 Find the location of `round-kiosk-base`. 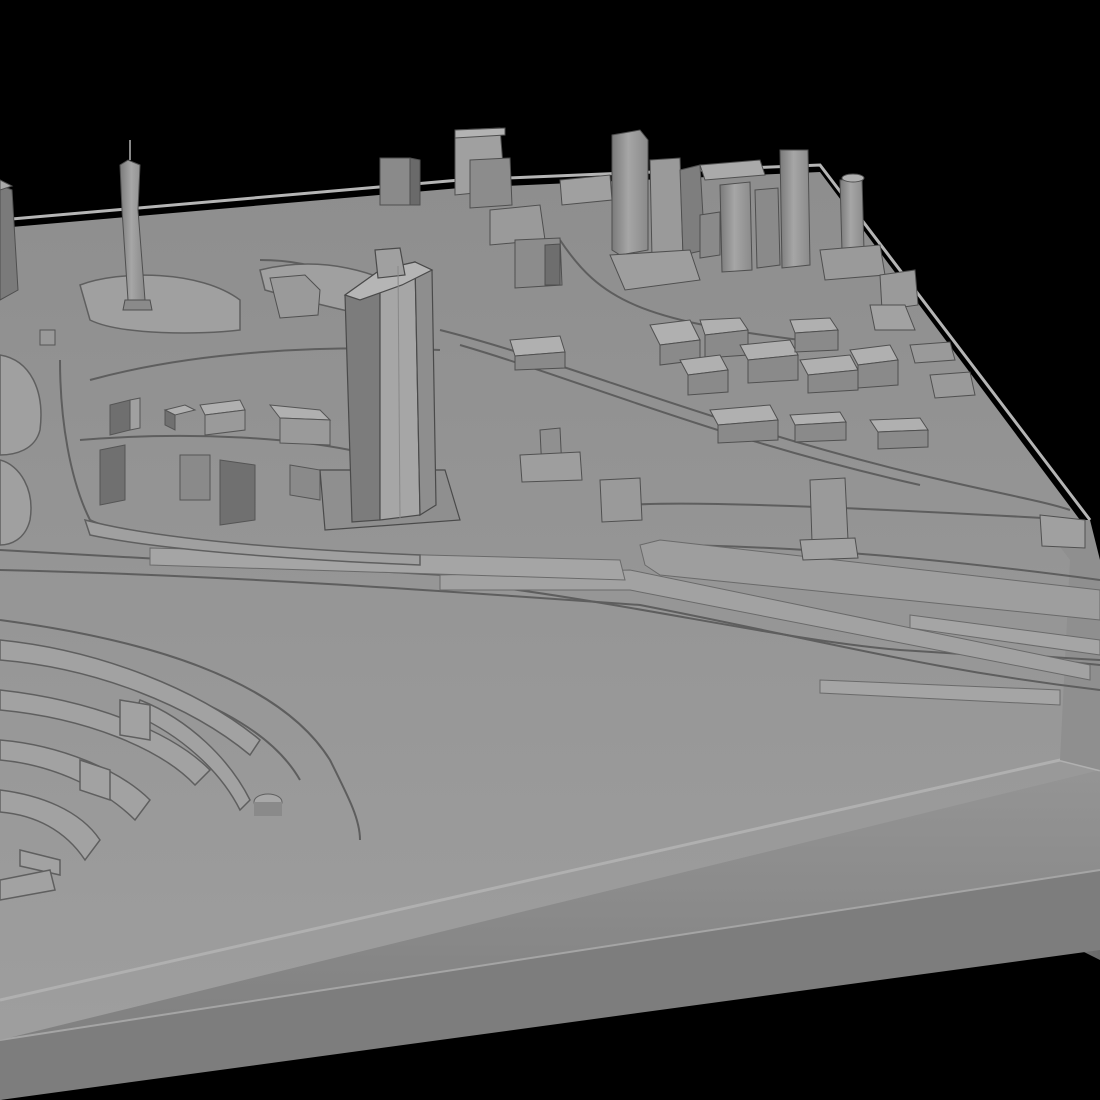

round-kiosk-base is located at coordinates (268, 809).